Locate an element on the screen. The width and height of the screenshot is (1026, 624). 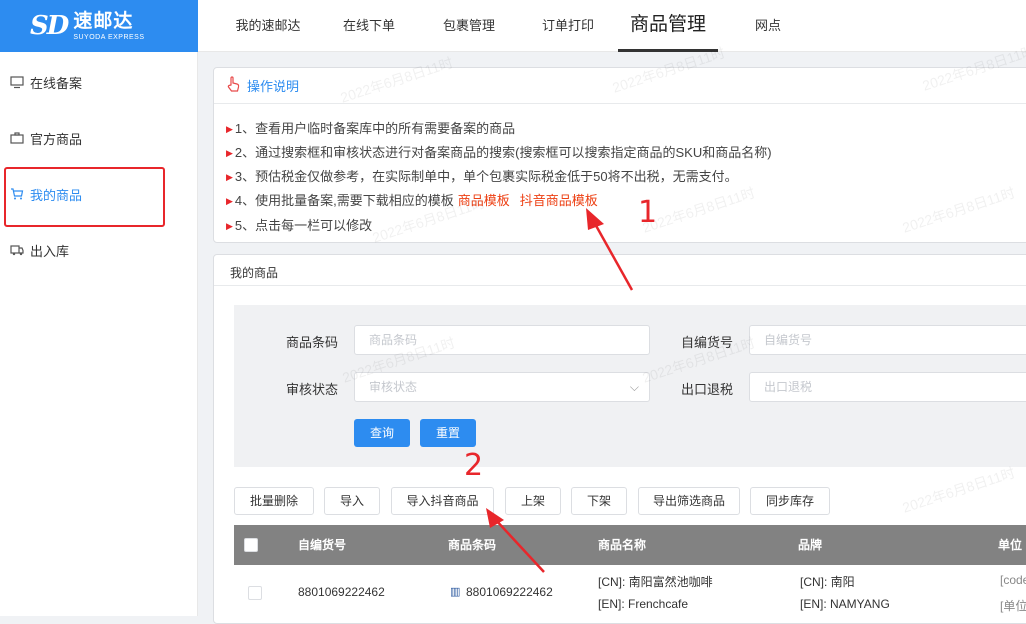
arrow-1-head is located at coordinates (595, 219).